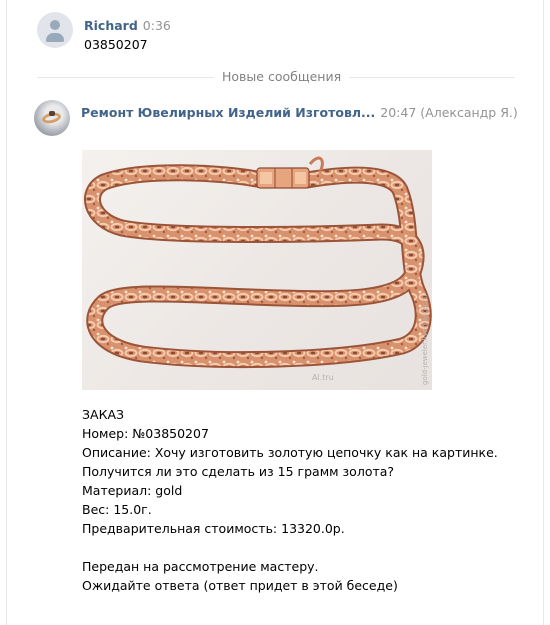 This screenshot has width=550, height=625. What do you see at coordinates (543, 312) in the screenshot?
I see `column-border-right` at bounding box center [543, 312].